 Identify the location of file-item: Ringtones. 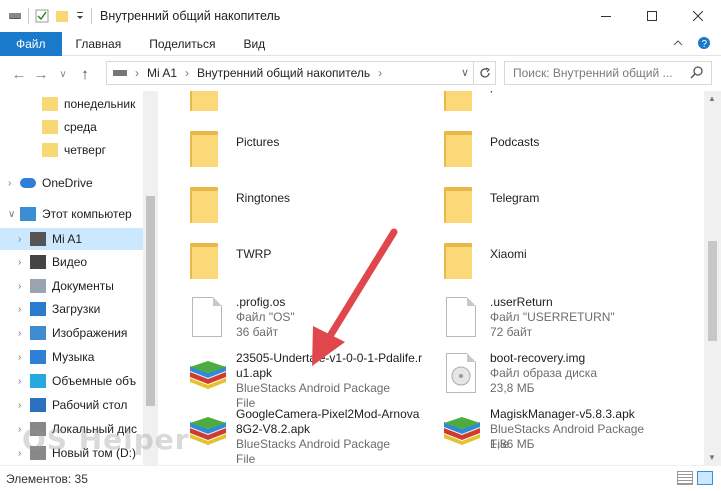
(287, 203).